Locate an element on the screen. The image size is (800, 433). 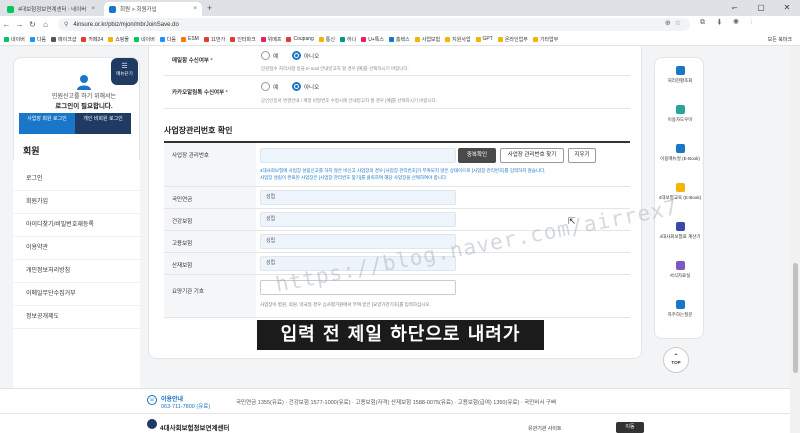
bookmark-item: U+톡스 is located at coordinates (372, 39).